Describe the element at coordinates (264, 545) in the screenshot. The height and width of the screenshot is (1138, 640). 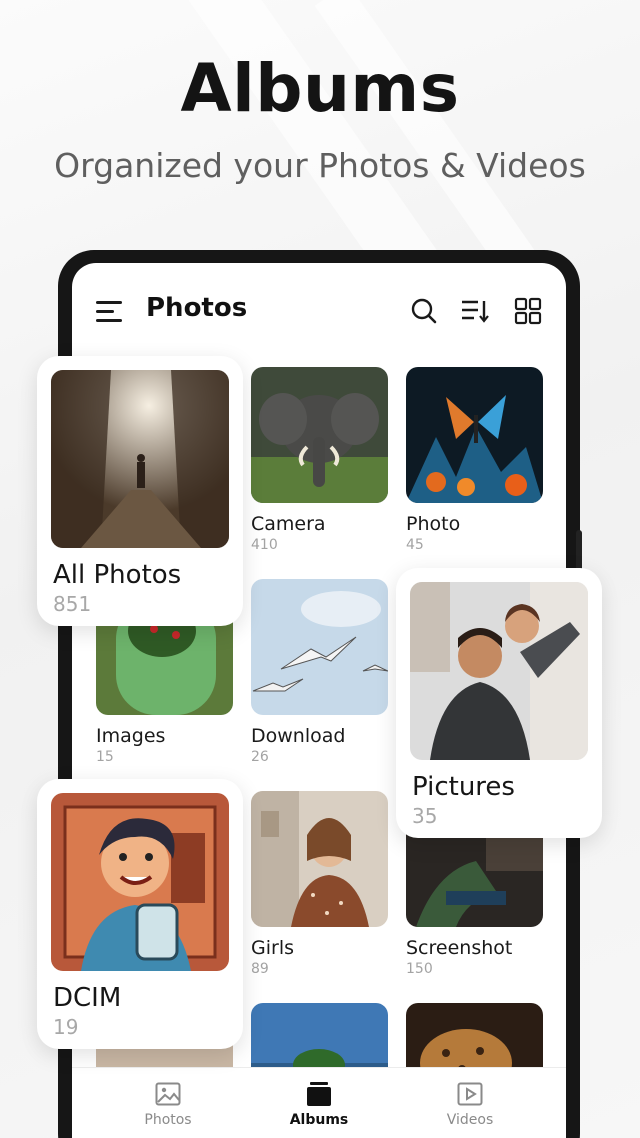
I see `album-count: 410` at that location.